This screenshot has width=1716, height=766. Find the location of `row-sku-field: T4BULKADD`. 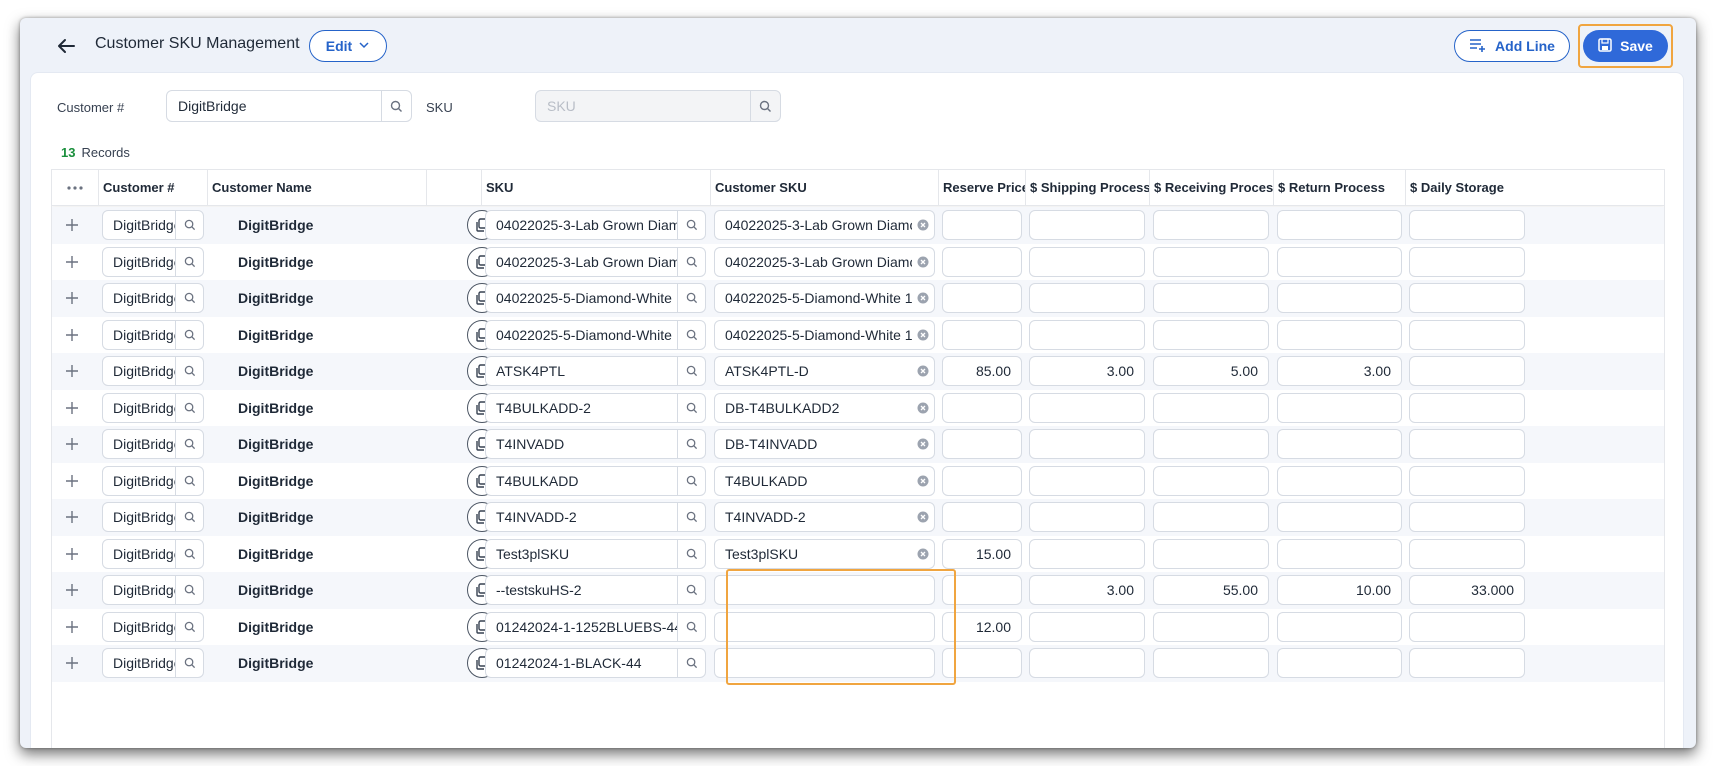

row-sku-field: T4BULKADD is located at coordinates (595, 480).